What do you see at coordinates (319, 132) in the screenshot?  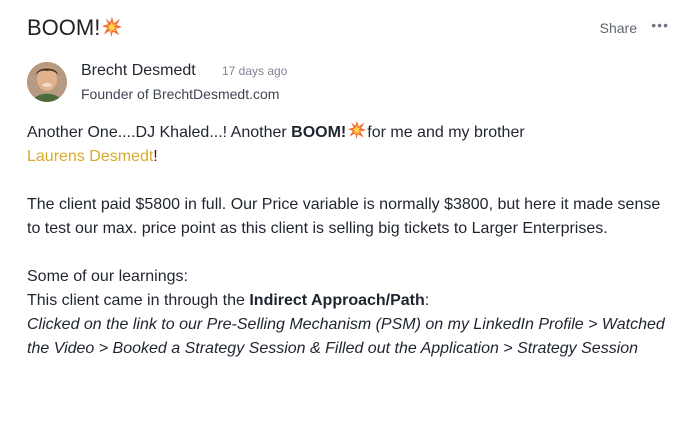 I see `boom-text: BOOM!` at bounding box center [319, 132].